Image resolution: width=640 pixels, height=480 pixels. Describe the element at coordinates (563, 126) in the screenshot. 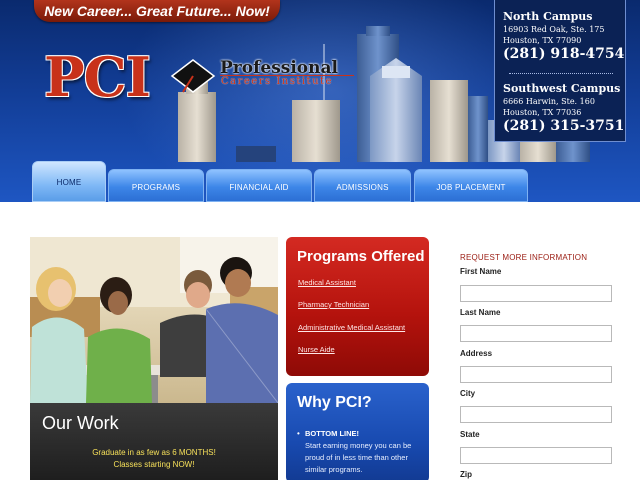

I see `campus-southwest-phone: (281) 315-3751` at that location.